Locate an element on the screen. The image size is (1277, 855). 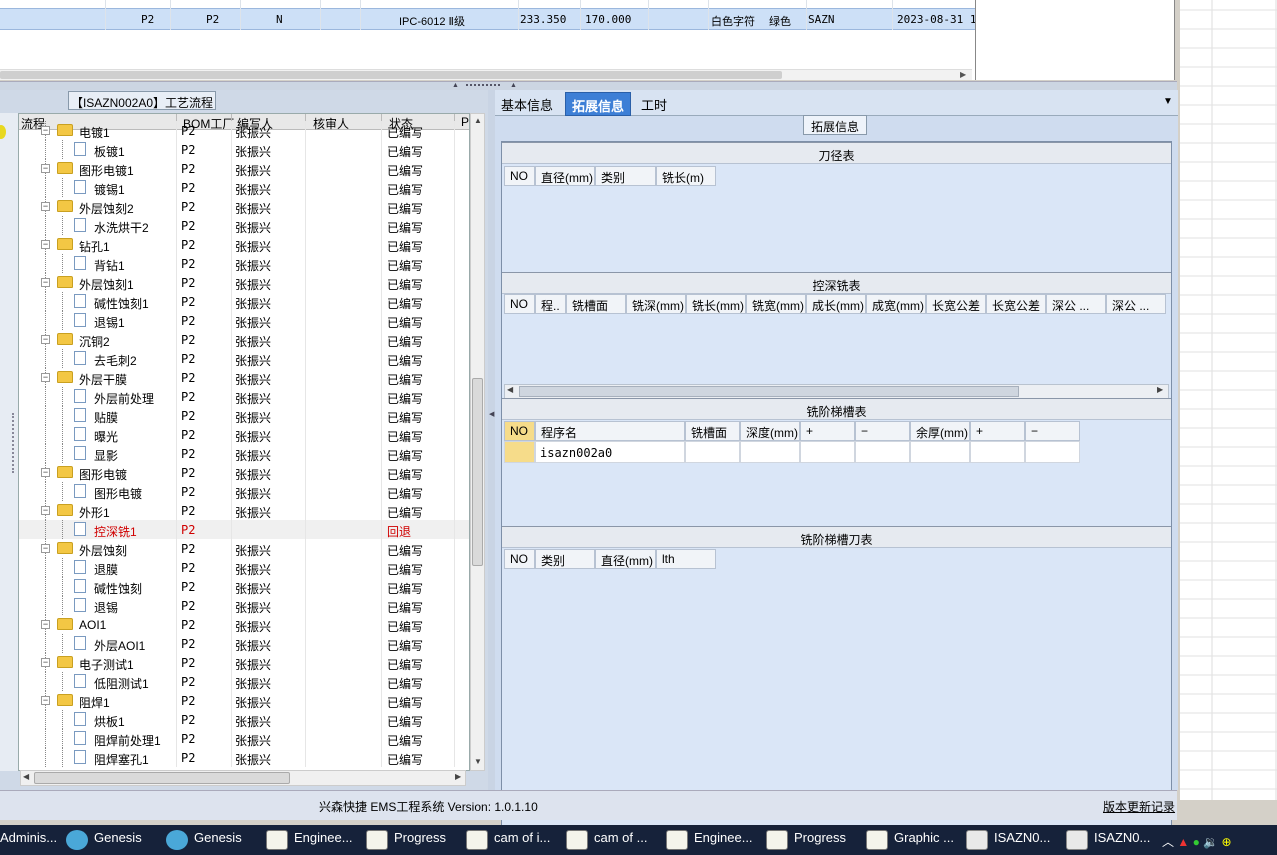
wechat-icon: ● is located at coordinates (1196, 842).